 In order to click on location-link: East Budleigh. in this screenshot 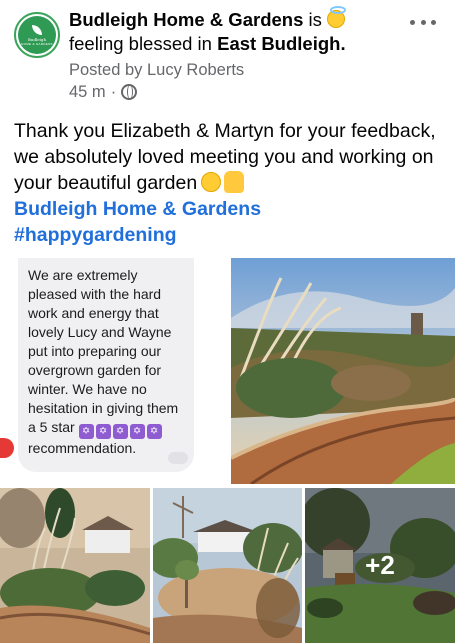, I will do `click(281, 43)`.